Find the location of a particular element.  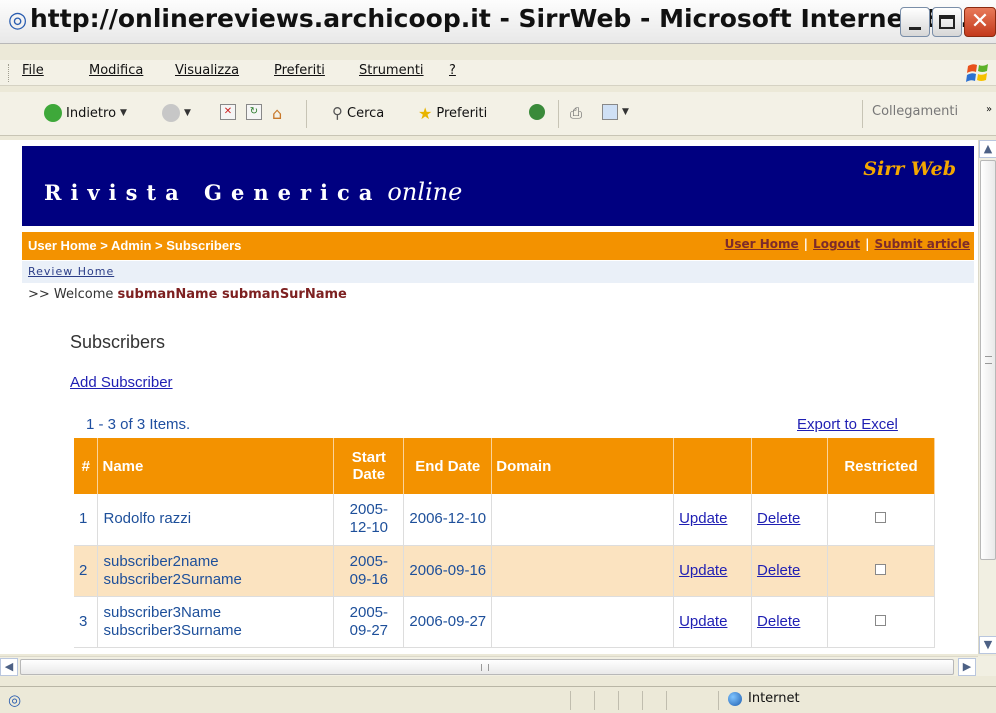

brand-logo-text: Sirr Web is located at coordinates (909, 169).